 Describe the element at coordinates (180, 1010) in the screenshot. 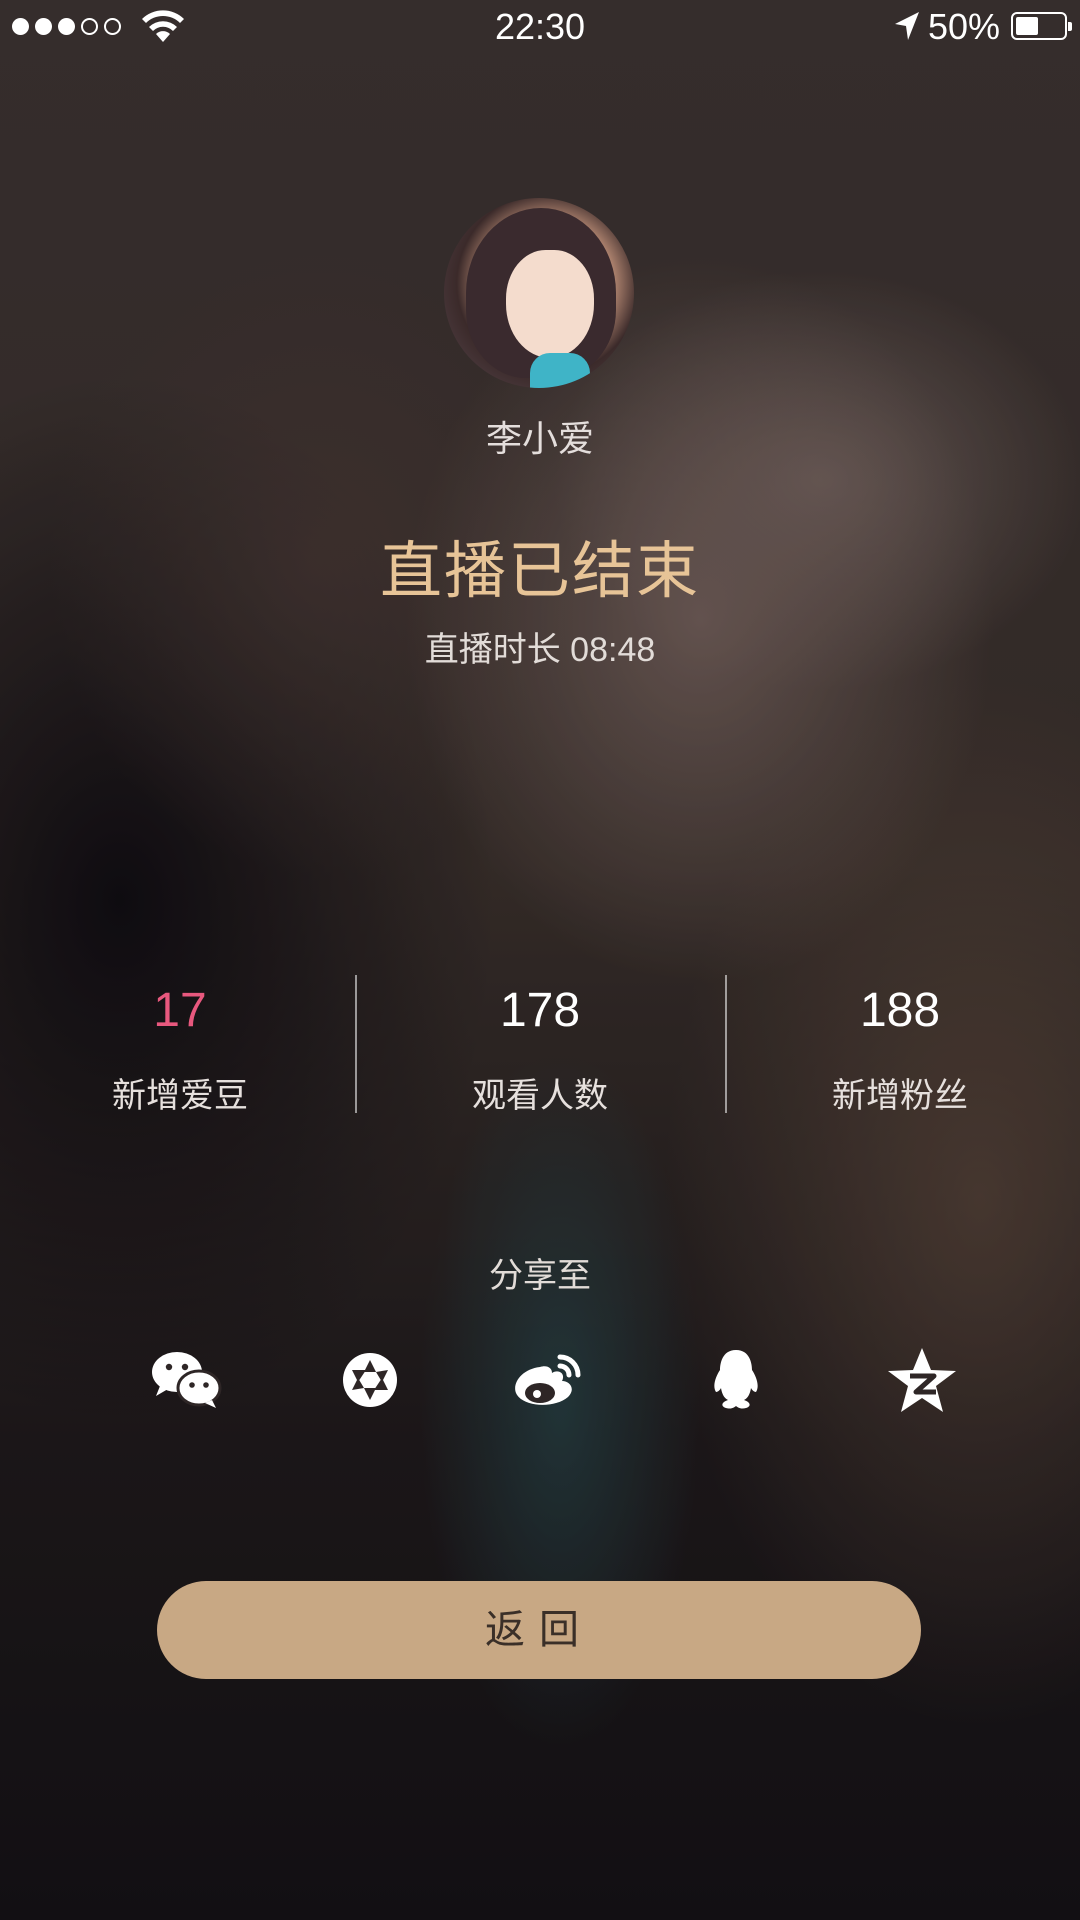

I see `stat-value: 17` at that location.